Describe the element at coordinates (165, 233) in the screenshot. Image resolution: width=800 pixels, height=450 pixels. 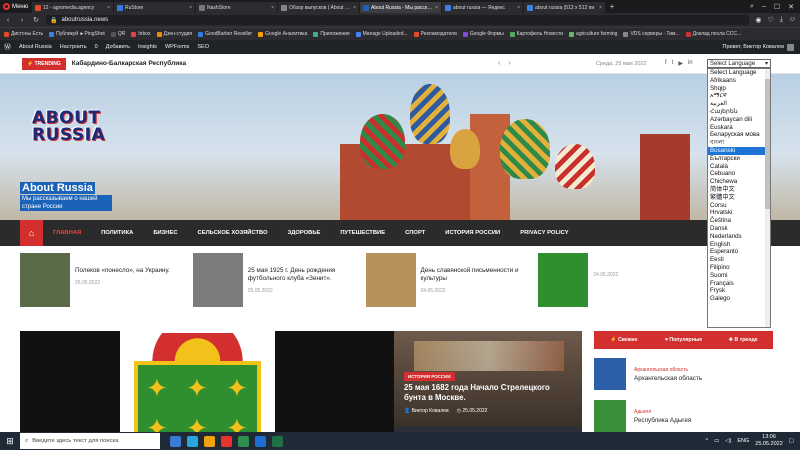
I see `nav-item: БИЗНЕС` at that location.